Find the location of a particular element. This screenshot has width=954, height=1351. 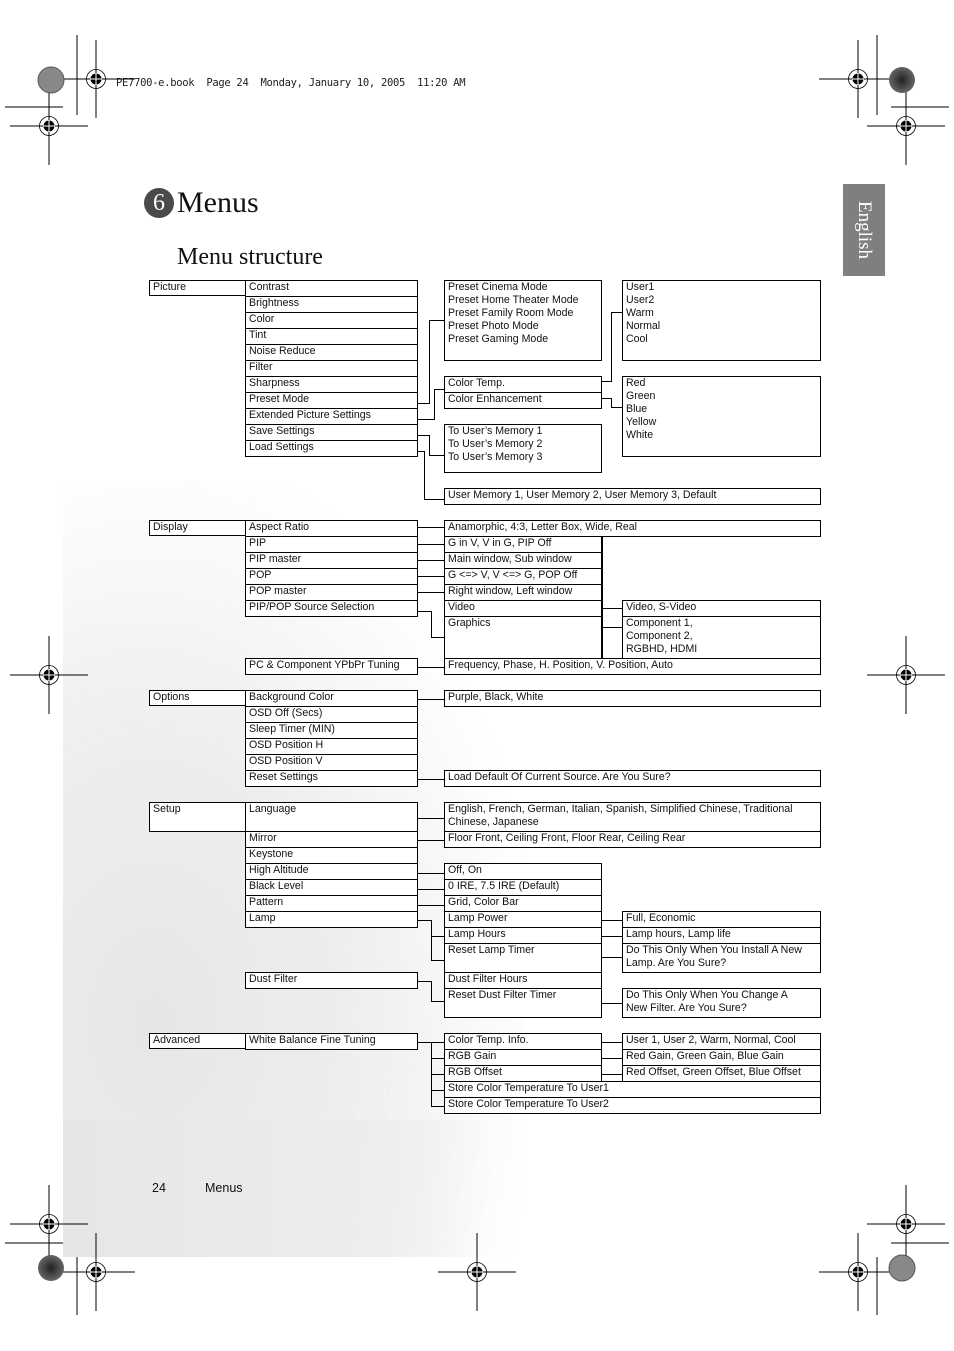

crosshair-icon is located at coordinates (49, 126).